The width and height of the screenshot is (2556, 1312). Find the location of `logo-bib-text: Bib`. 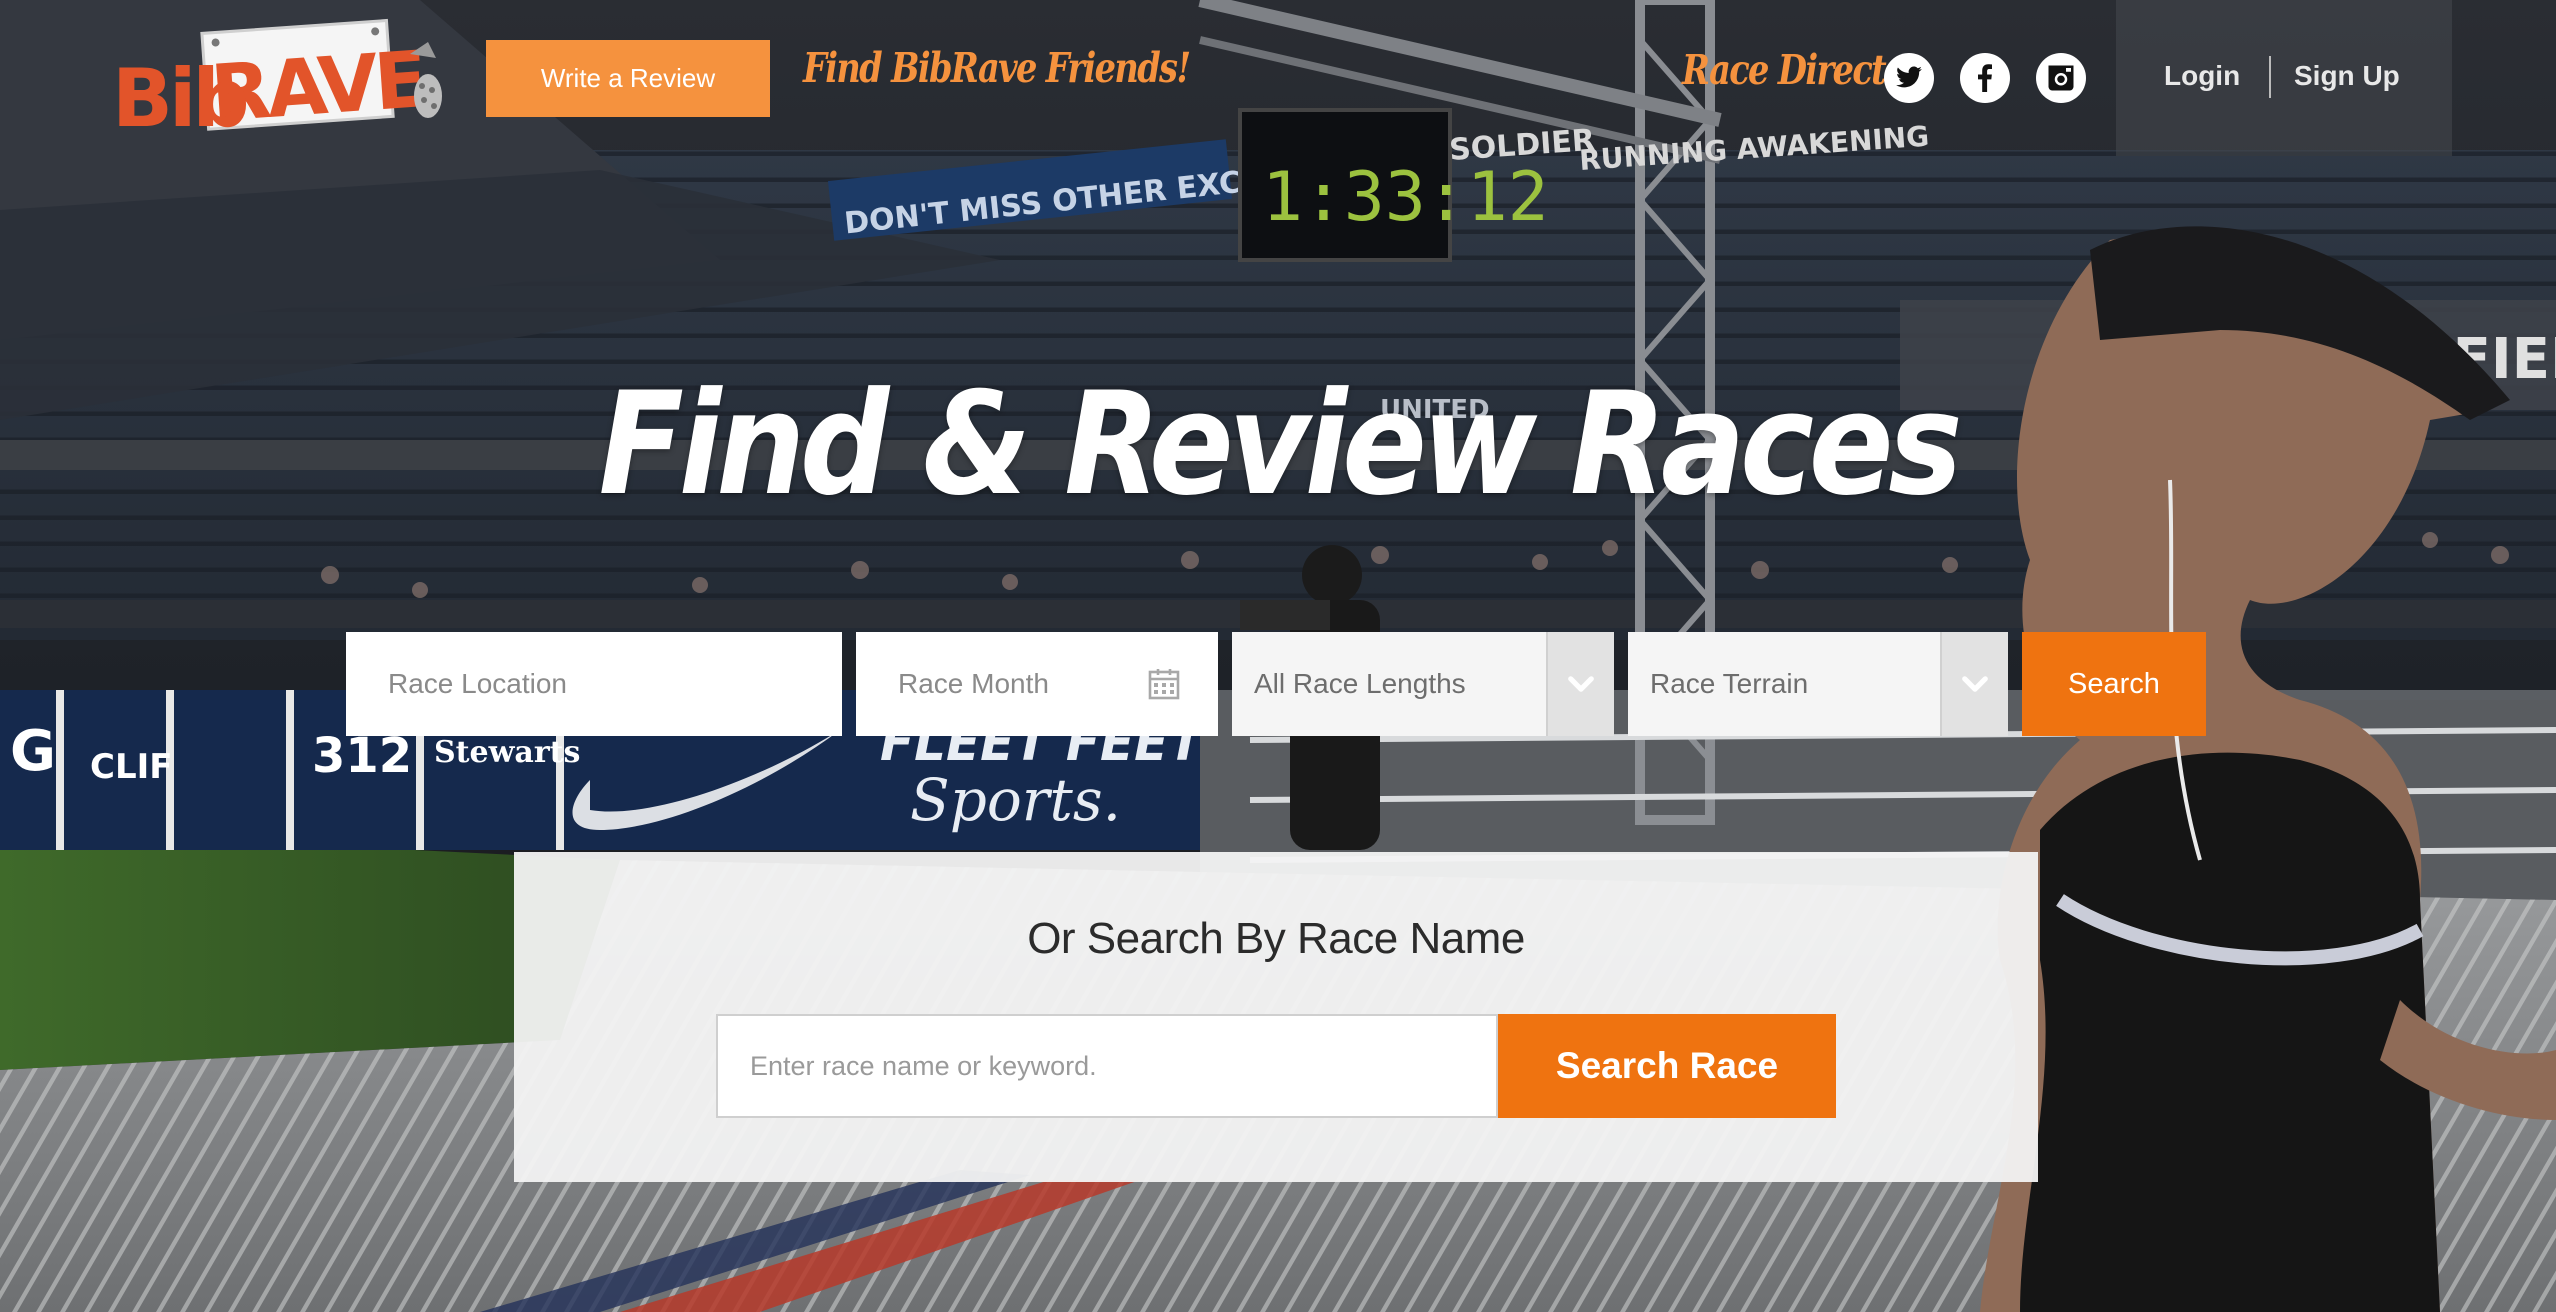

logo-bib-text: Bib is located at coordinates (179, 98).